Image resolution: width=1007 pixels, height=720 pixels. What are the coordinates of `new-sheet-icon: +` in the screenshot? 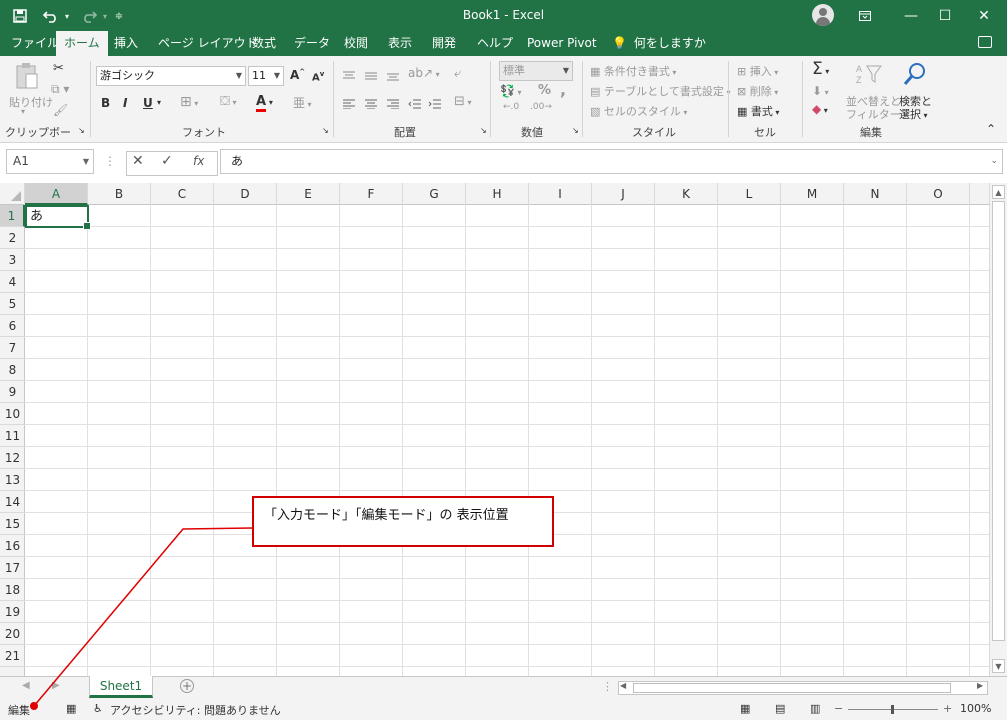 It's located at (187, 686).